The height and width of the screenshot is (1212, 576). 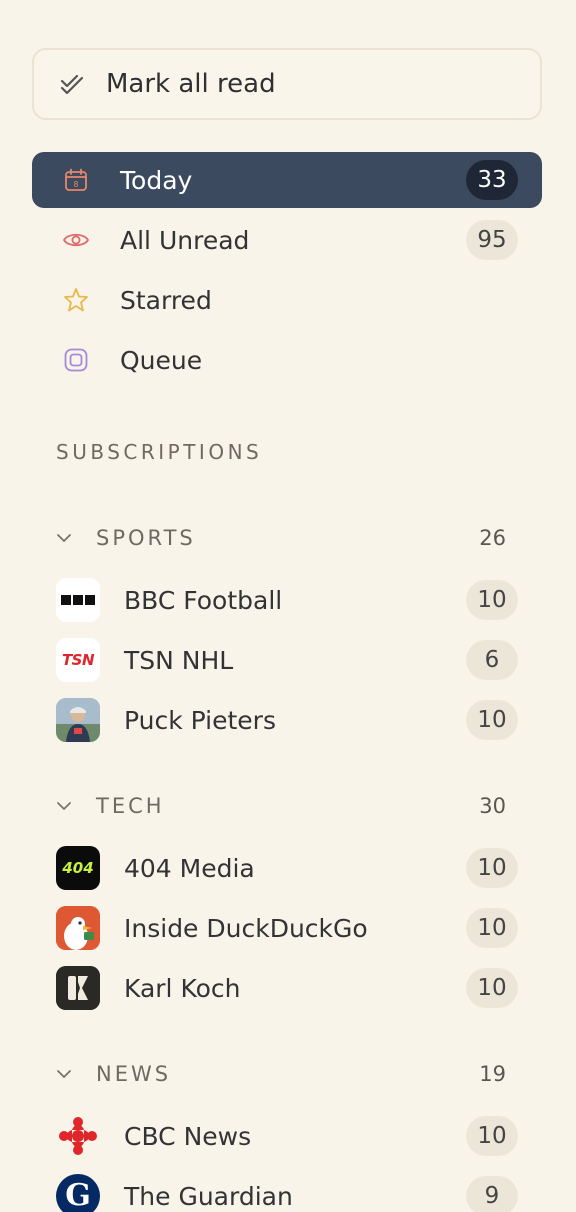 I want to click on unread-count-badge: 95, so click(x=492, y=240).